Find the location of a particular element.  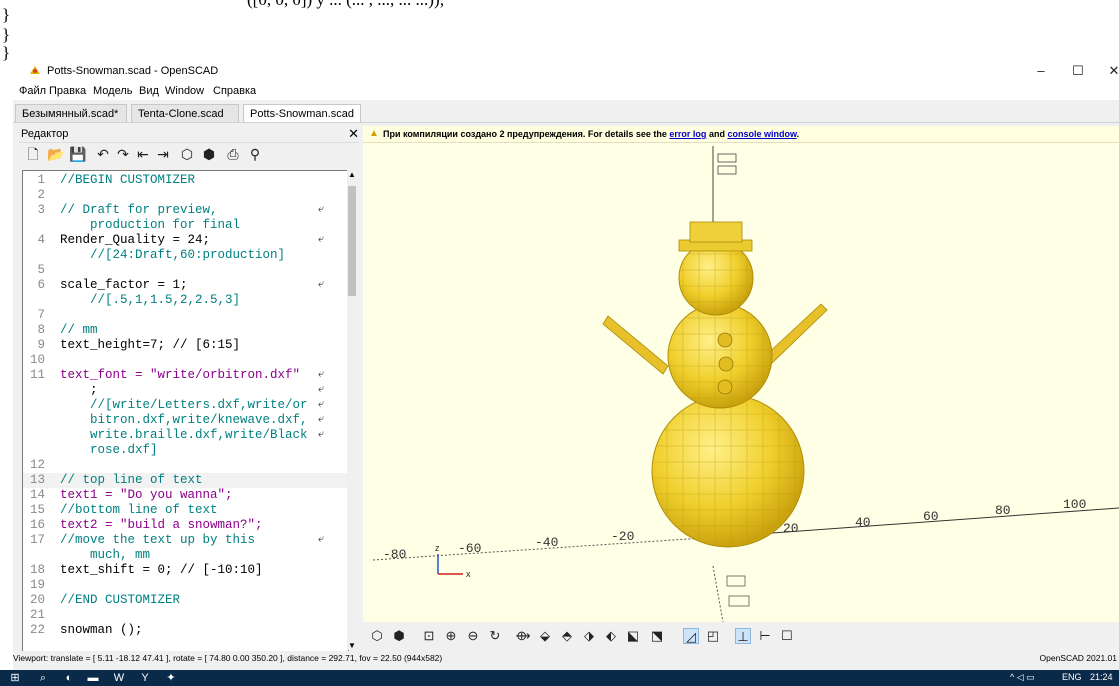

code-text: //[.5,1,1.5,2,2.5,3] is located at coordinates (150, 300).